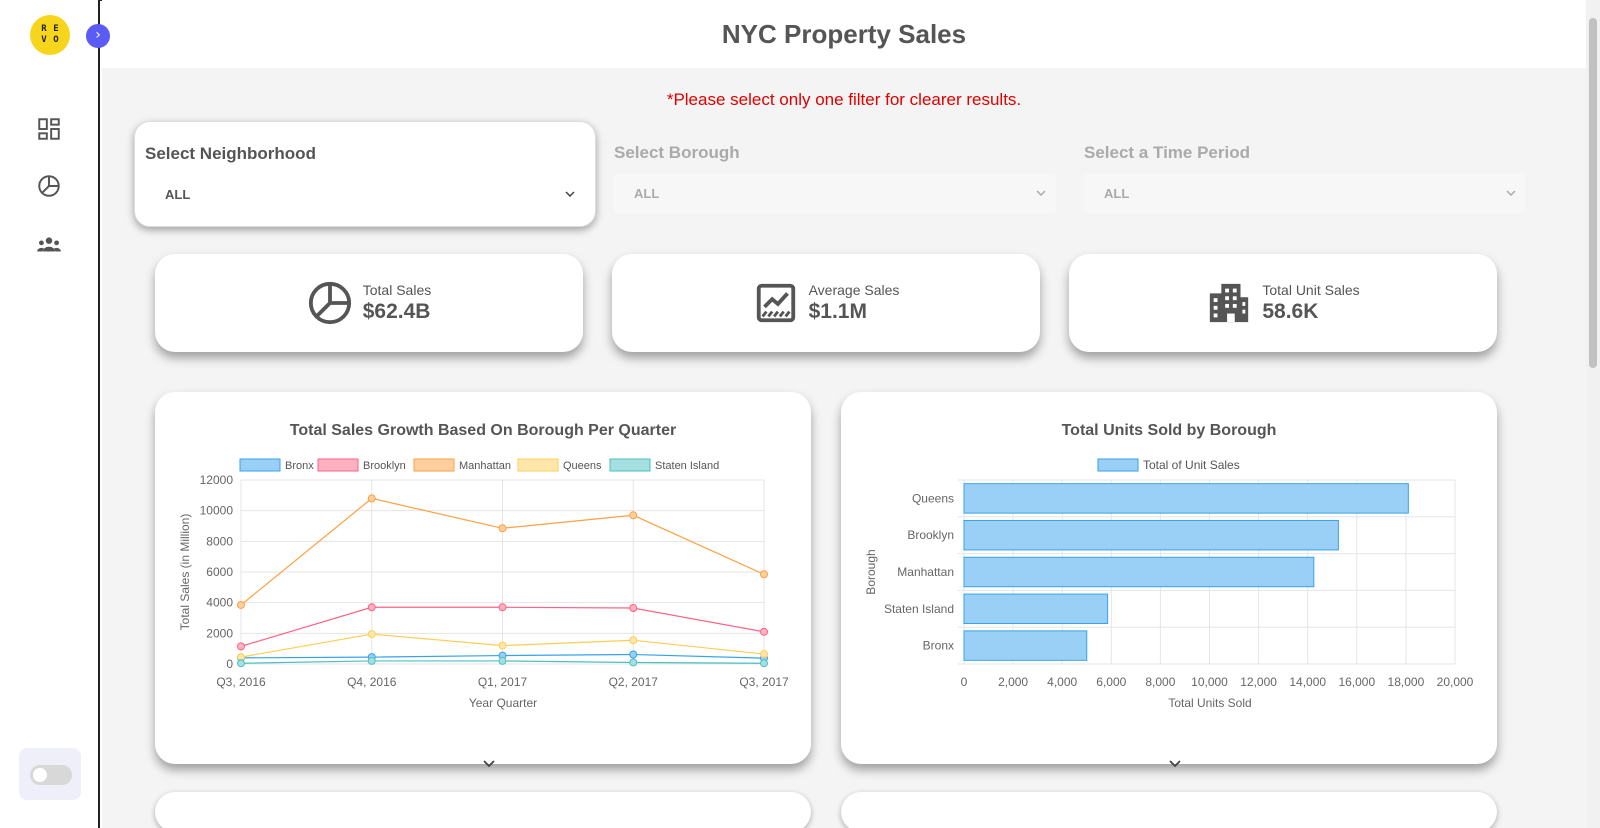 The height and width of the screenshot is (828, 1600). I want to click on y-tick-label: 12000, so click(217, 480).